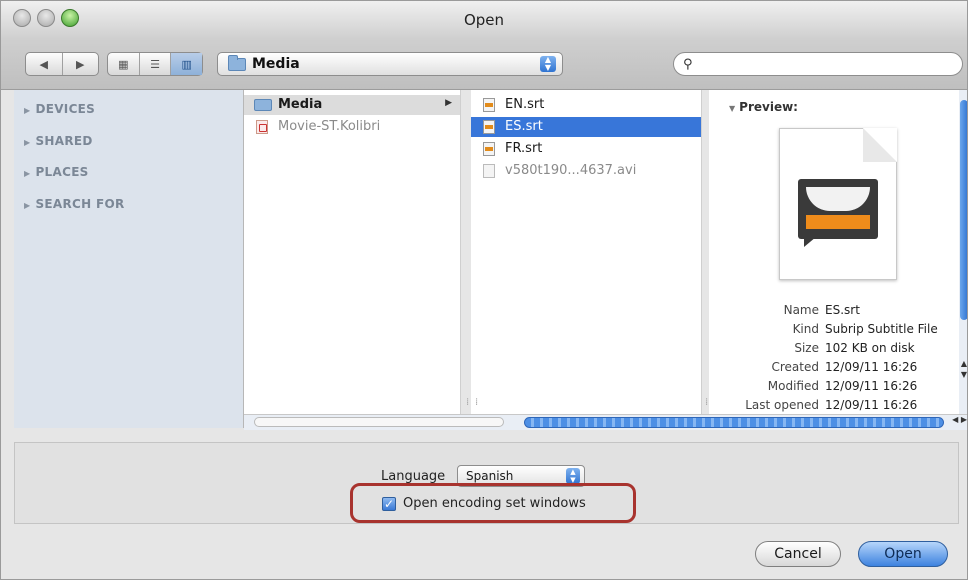 This screenshot has height=580, width=968. I want to click on vertical-scrollbar: ▲ ▼, so click(963, 252).